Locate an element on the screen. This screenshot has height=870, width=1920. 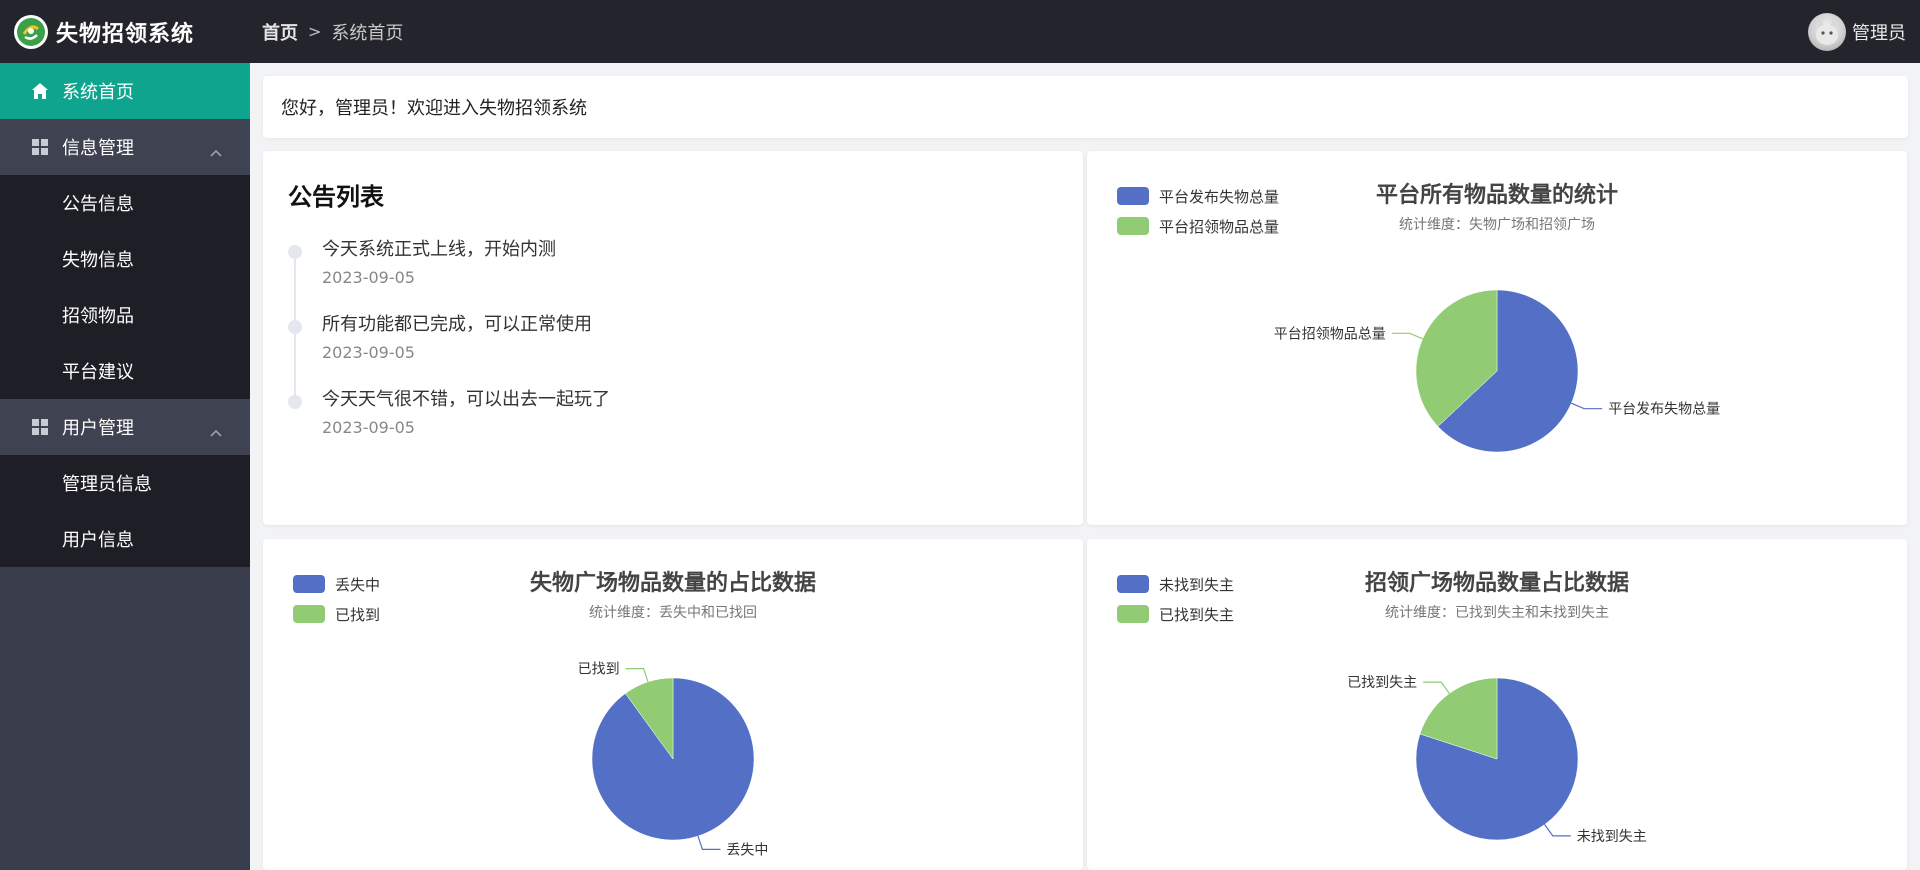
sidebar-group-info: 信息管理 is located at coordinates (125, 147).